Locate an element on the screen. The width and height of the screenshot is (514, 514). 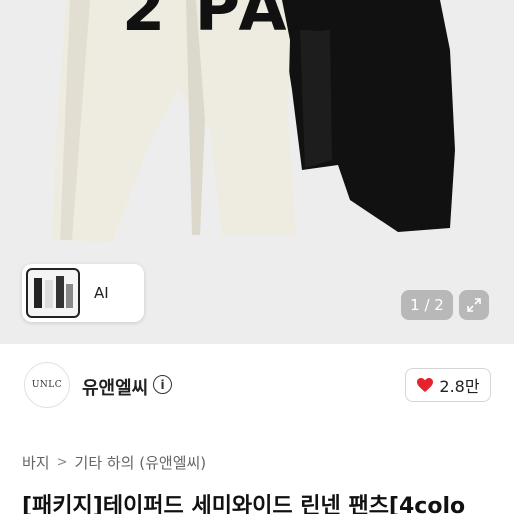
expand-icon is located at coordinates (474, 305).